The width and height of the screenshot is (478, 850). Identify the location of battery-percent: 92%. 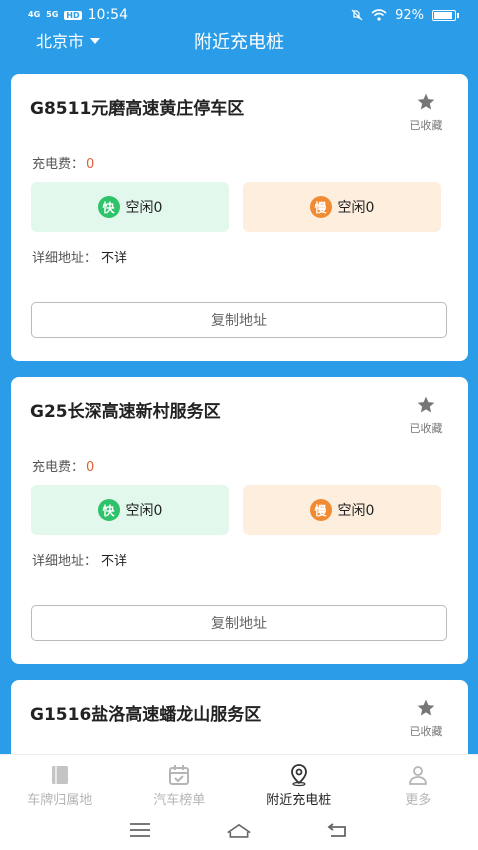
(409, 15).